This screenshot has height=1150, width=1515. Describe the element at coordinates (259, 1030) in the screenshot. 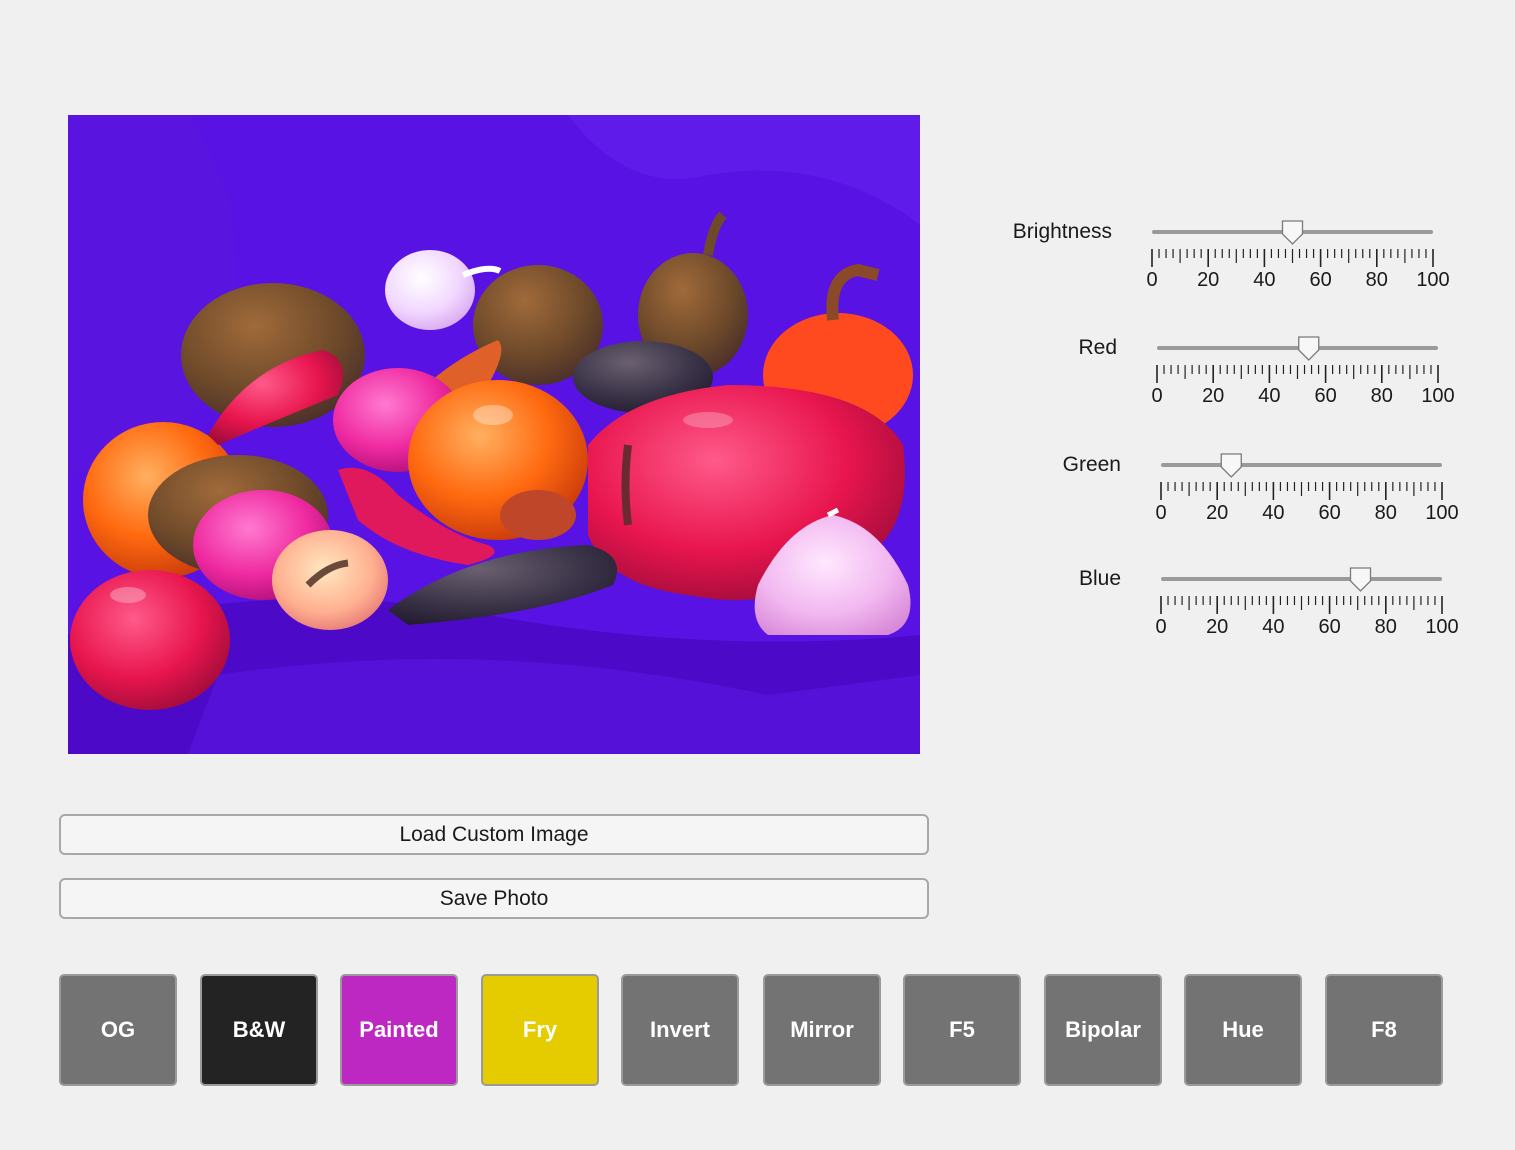

I see `filter-button-b-w: B&W` at that location.